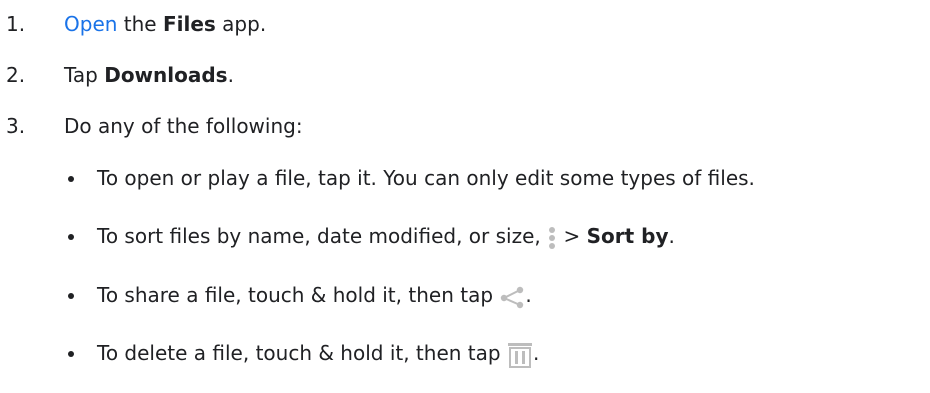  Describe the element at coordinates (16, 75) in the screenshot. I see `step-number: 2.` at that location.